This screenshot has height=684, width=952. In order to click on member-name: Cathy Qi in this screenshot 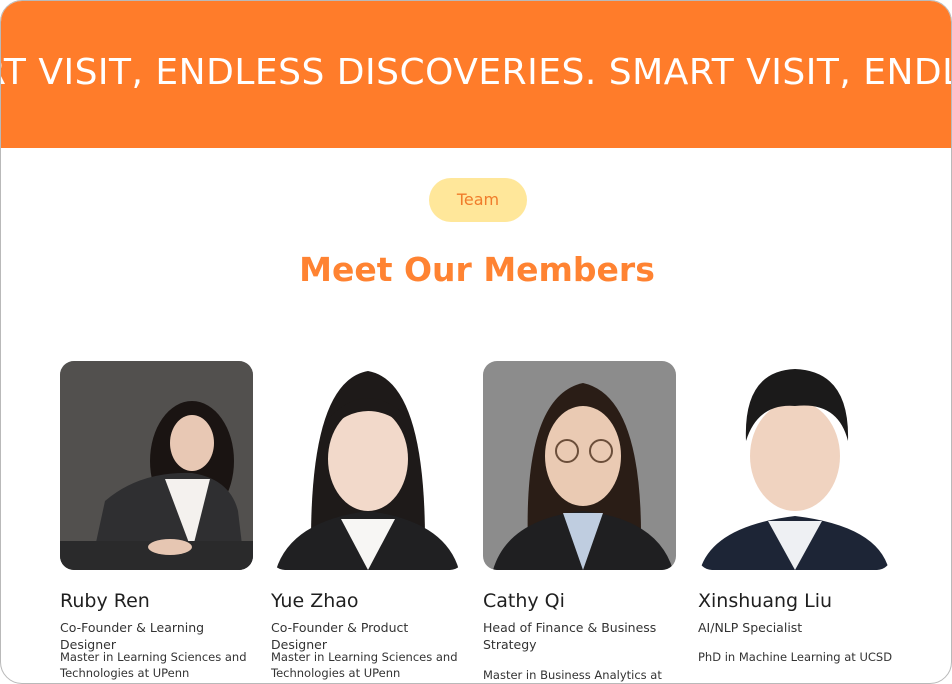, I will do `click(524, 601)`.